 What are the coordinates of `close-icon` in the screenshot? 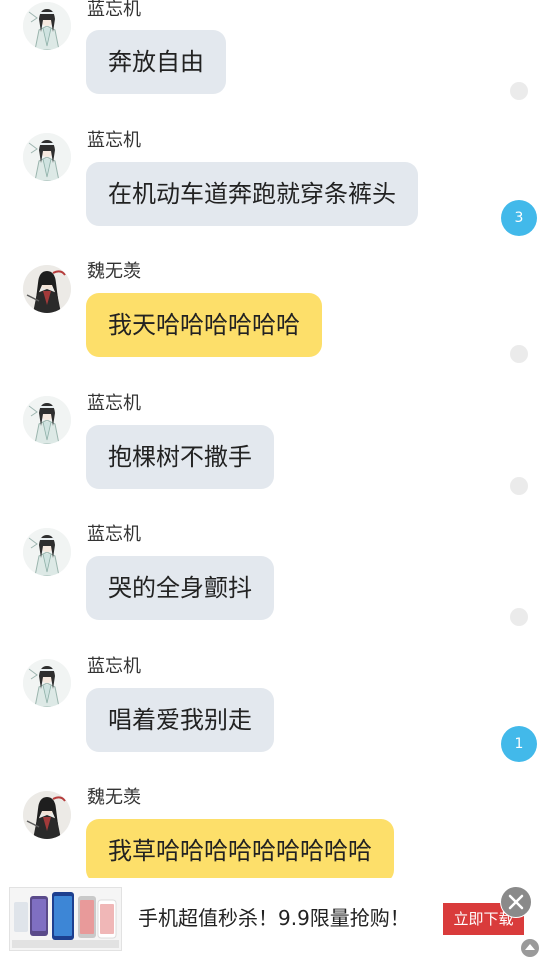 It's located at (516, 902).